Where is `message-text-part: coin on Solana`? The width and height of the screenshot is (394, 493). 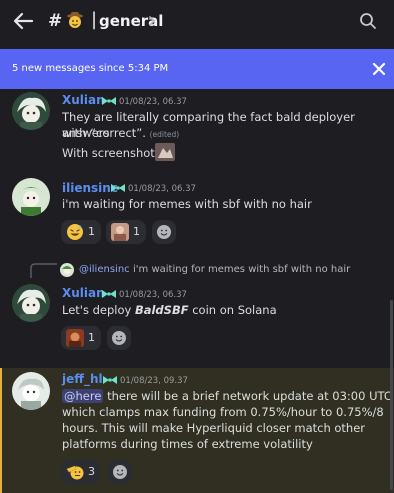 message-text-part: coin on Solana is located at coordinates (232, 310).